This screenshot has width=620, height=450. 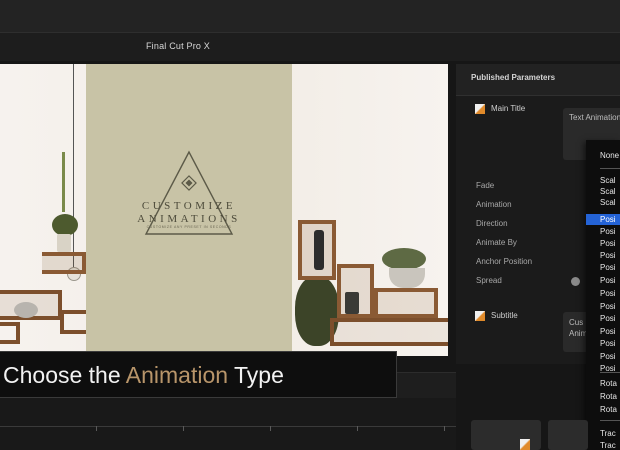 What do you see at coordinates (189, 219) in the screenshot?
I see `logo-title-line2: ANIMATIONS` at bounding box center [189, 219].